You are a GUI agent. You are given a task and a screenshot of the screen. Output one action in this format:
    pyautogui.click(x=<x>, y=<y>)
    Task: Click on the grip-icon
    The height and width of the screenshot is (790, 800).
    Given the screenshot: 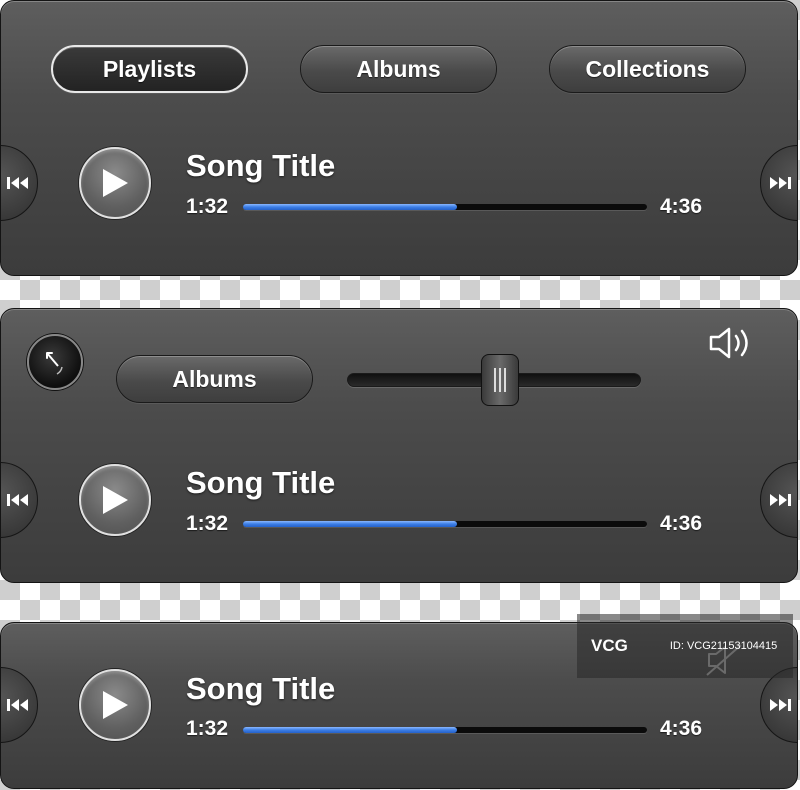 What is the action you would take?
    pyautogui.click(x=499, y=380)
    